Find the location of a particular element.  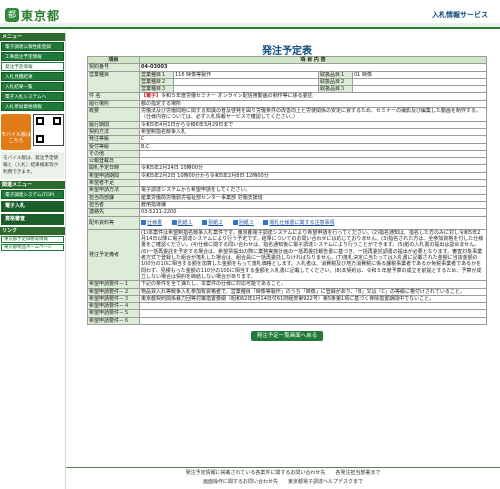

row-value: 令和5年2月2日 10時00分から令和5年2月8日 12時00分 is located at coordinates (313, 176).